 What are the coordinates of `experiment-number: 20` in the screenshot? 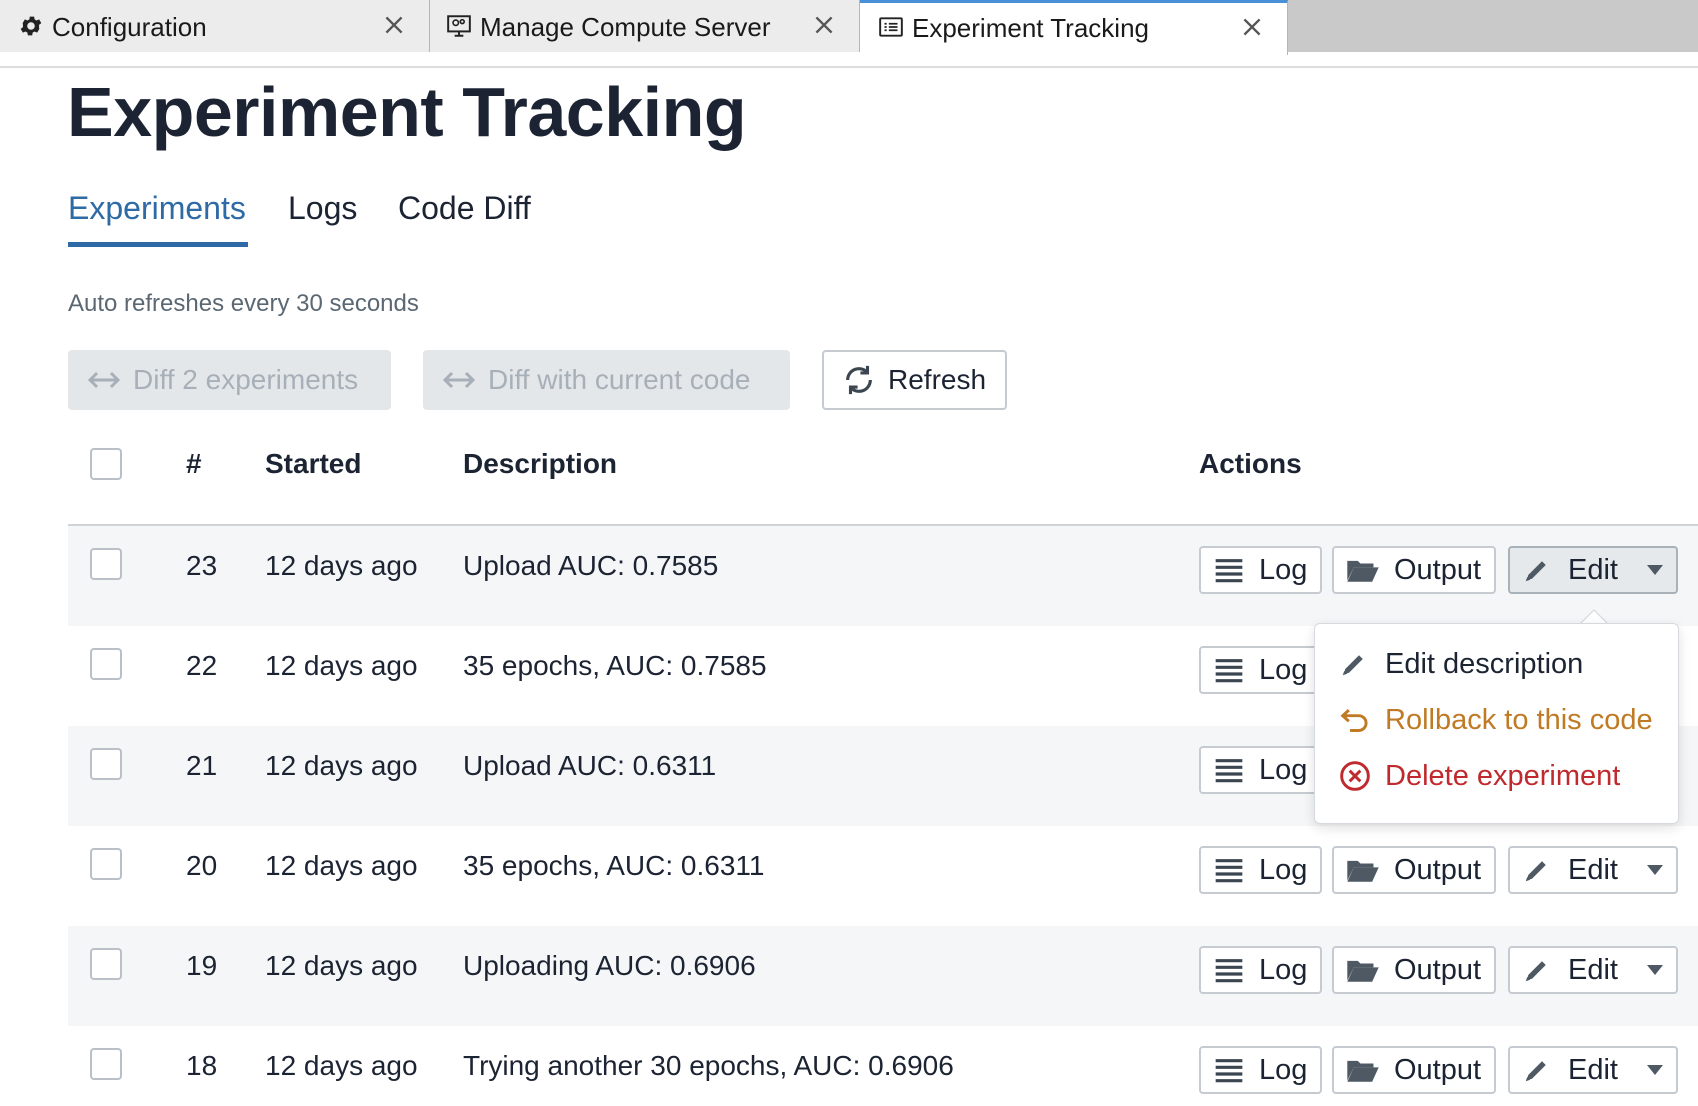 It's located at (202, 865).